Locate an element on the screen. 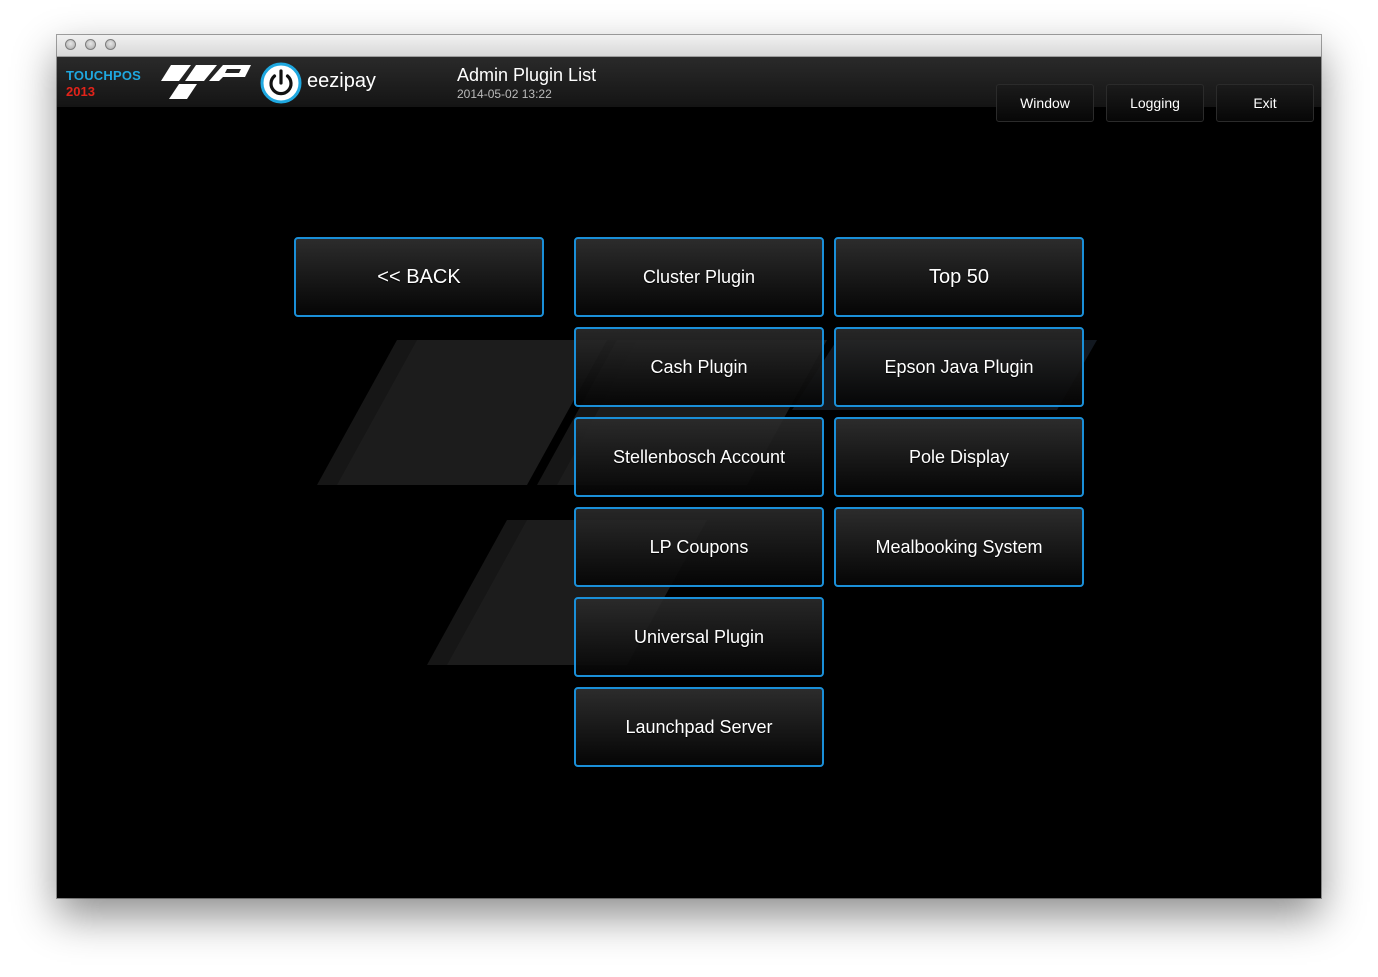 This screenshot has height=977, width=1378. window-close-control is located at coordinates (70, 44).